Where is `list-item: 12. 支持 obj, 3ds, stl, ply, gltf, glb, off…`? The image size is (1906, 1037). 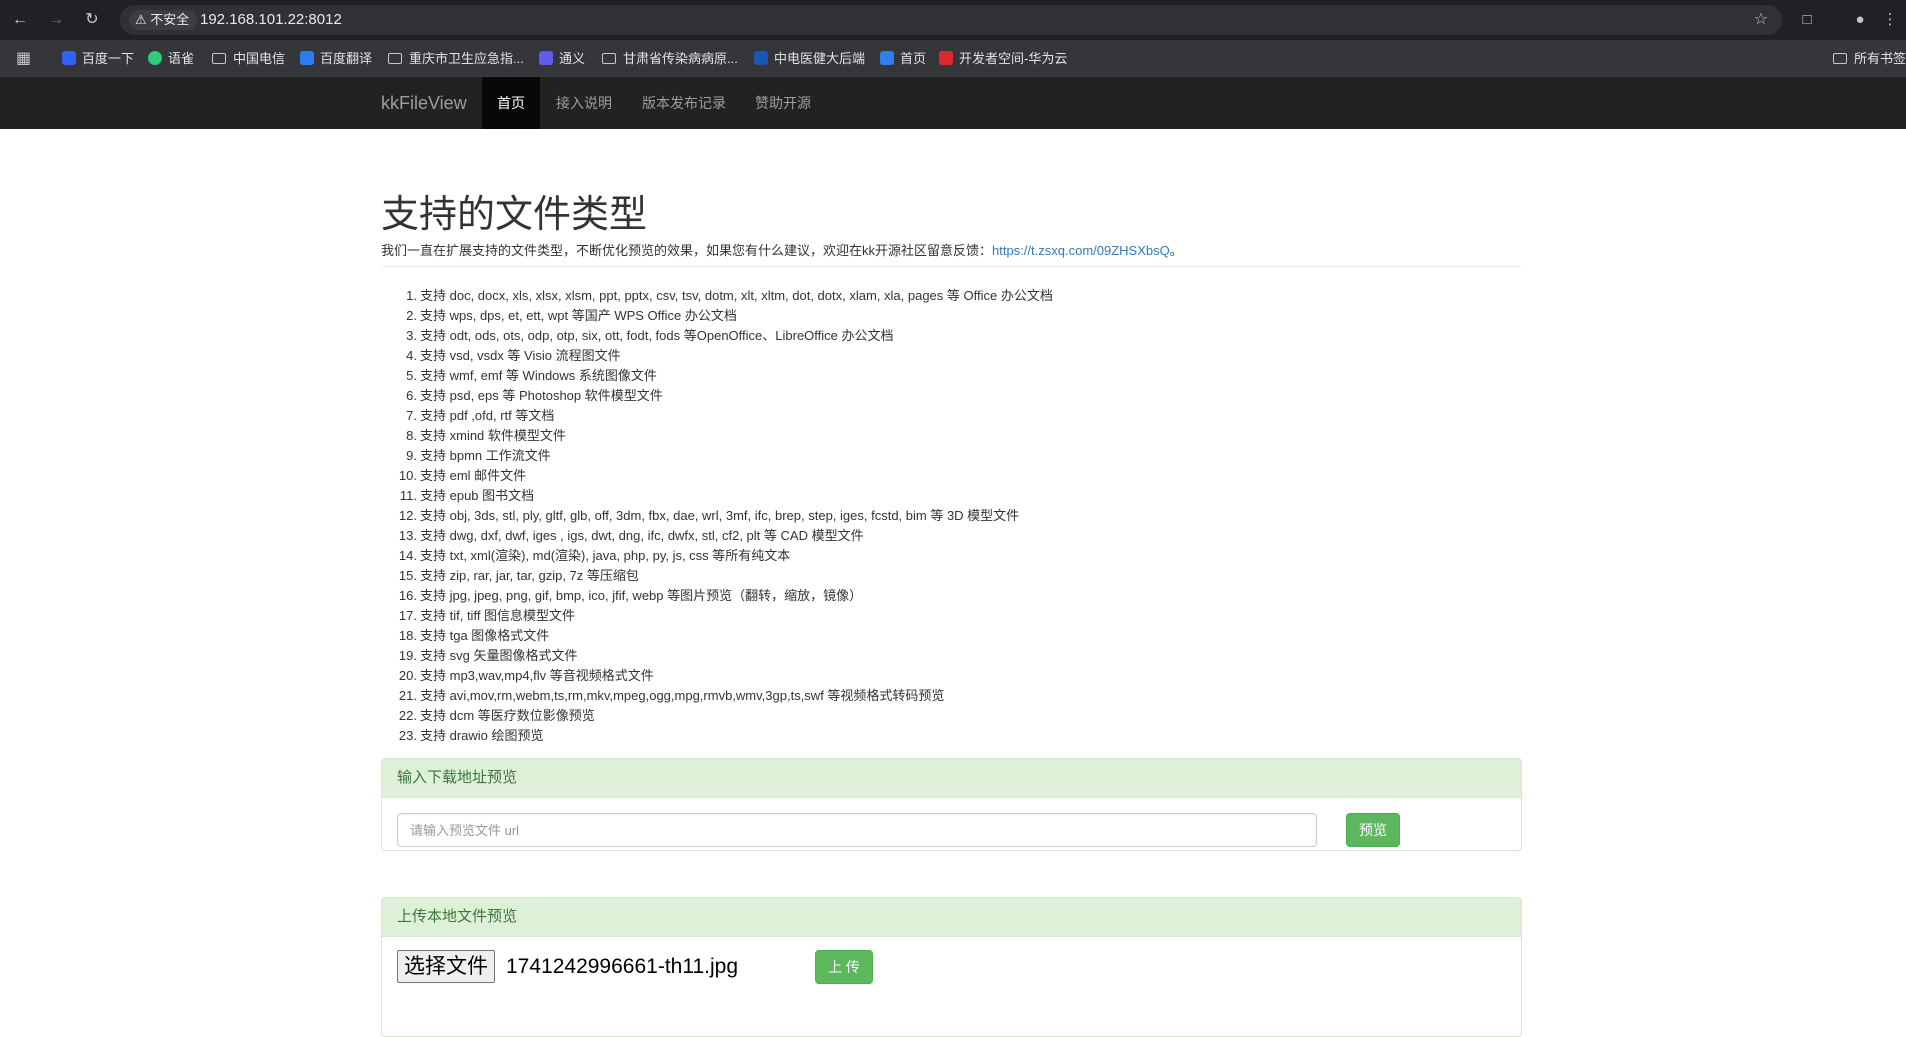 list-item: 12. 支持 obj, 3ds, stl, ply, gltf, glb, off… is located at coordinates (951, 516).